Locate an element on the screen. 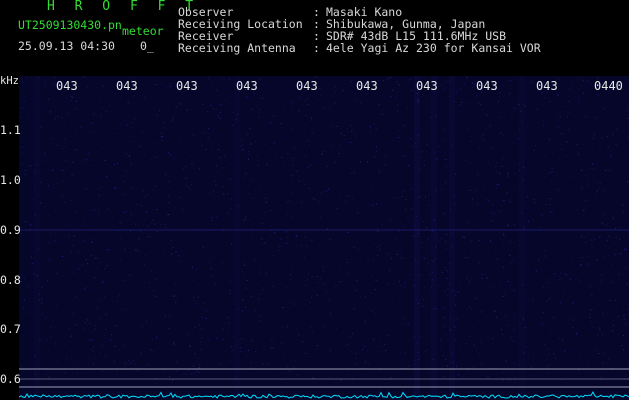 Image resolution: width=629 pixels, height=400 pixels. date-time: 25.09.13 04:30 is located at coordinates (66, 46).